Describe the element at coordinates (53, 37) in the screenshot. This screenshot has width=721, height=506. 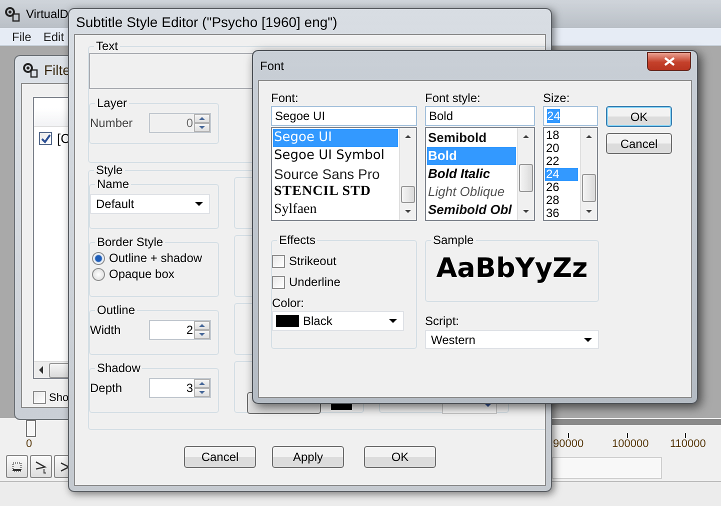
I see `menu-item: Edit` at that location.